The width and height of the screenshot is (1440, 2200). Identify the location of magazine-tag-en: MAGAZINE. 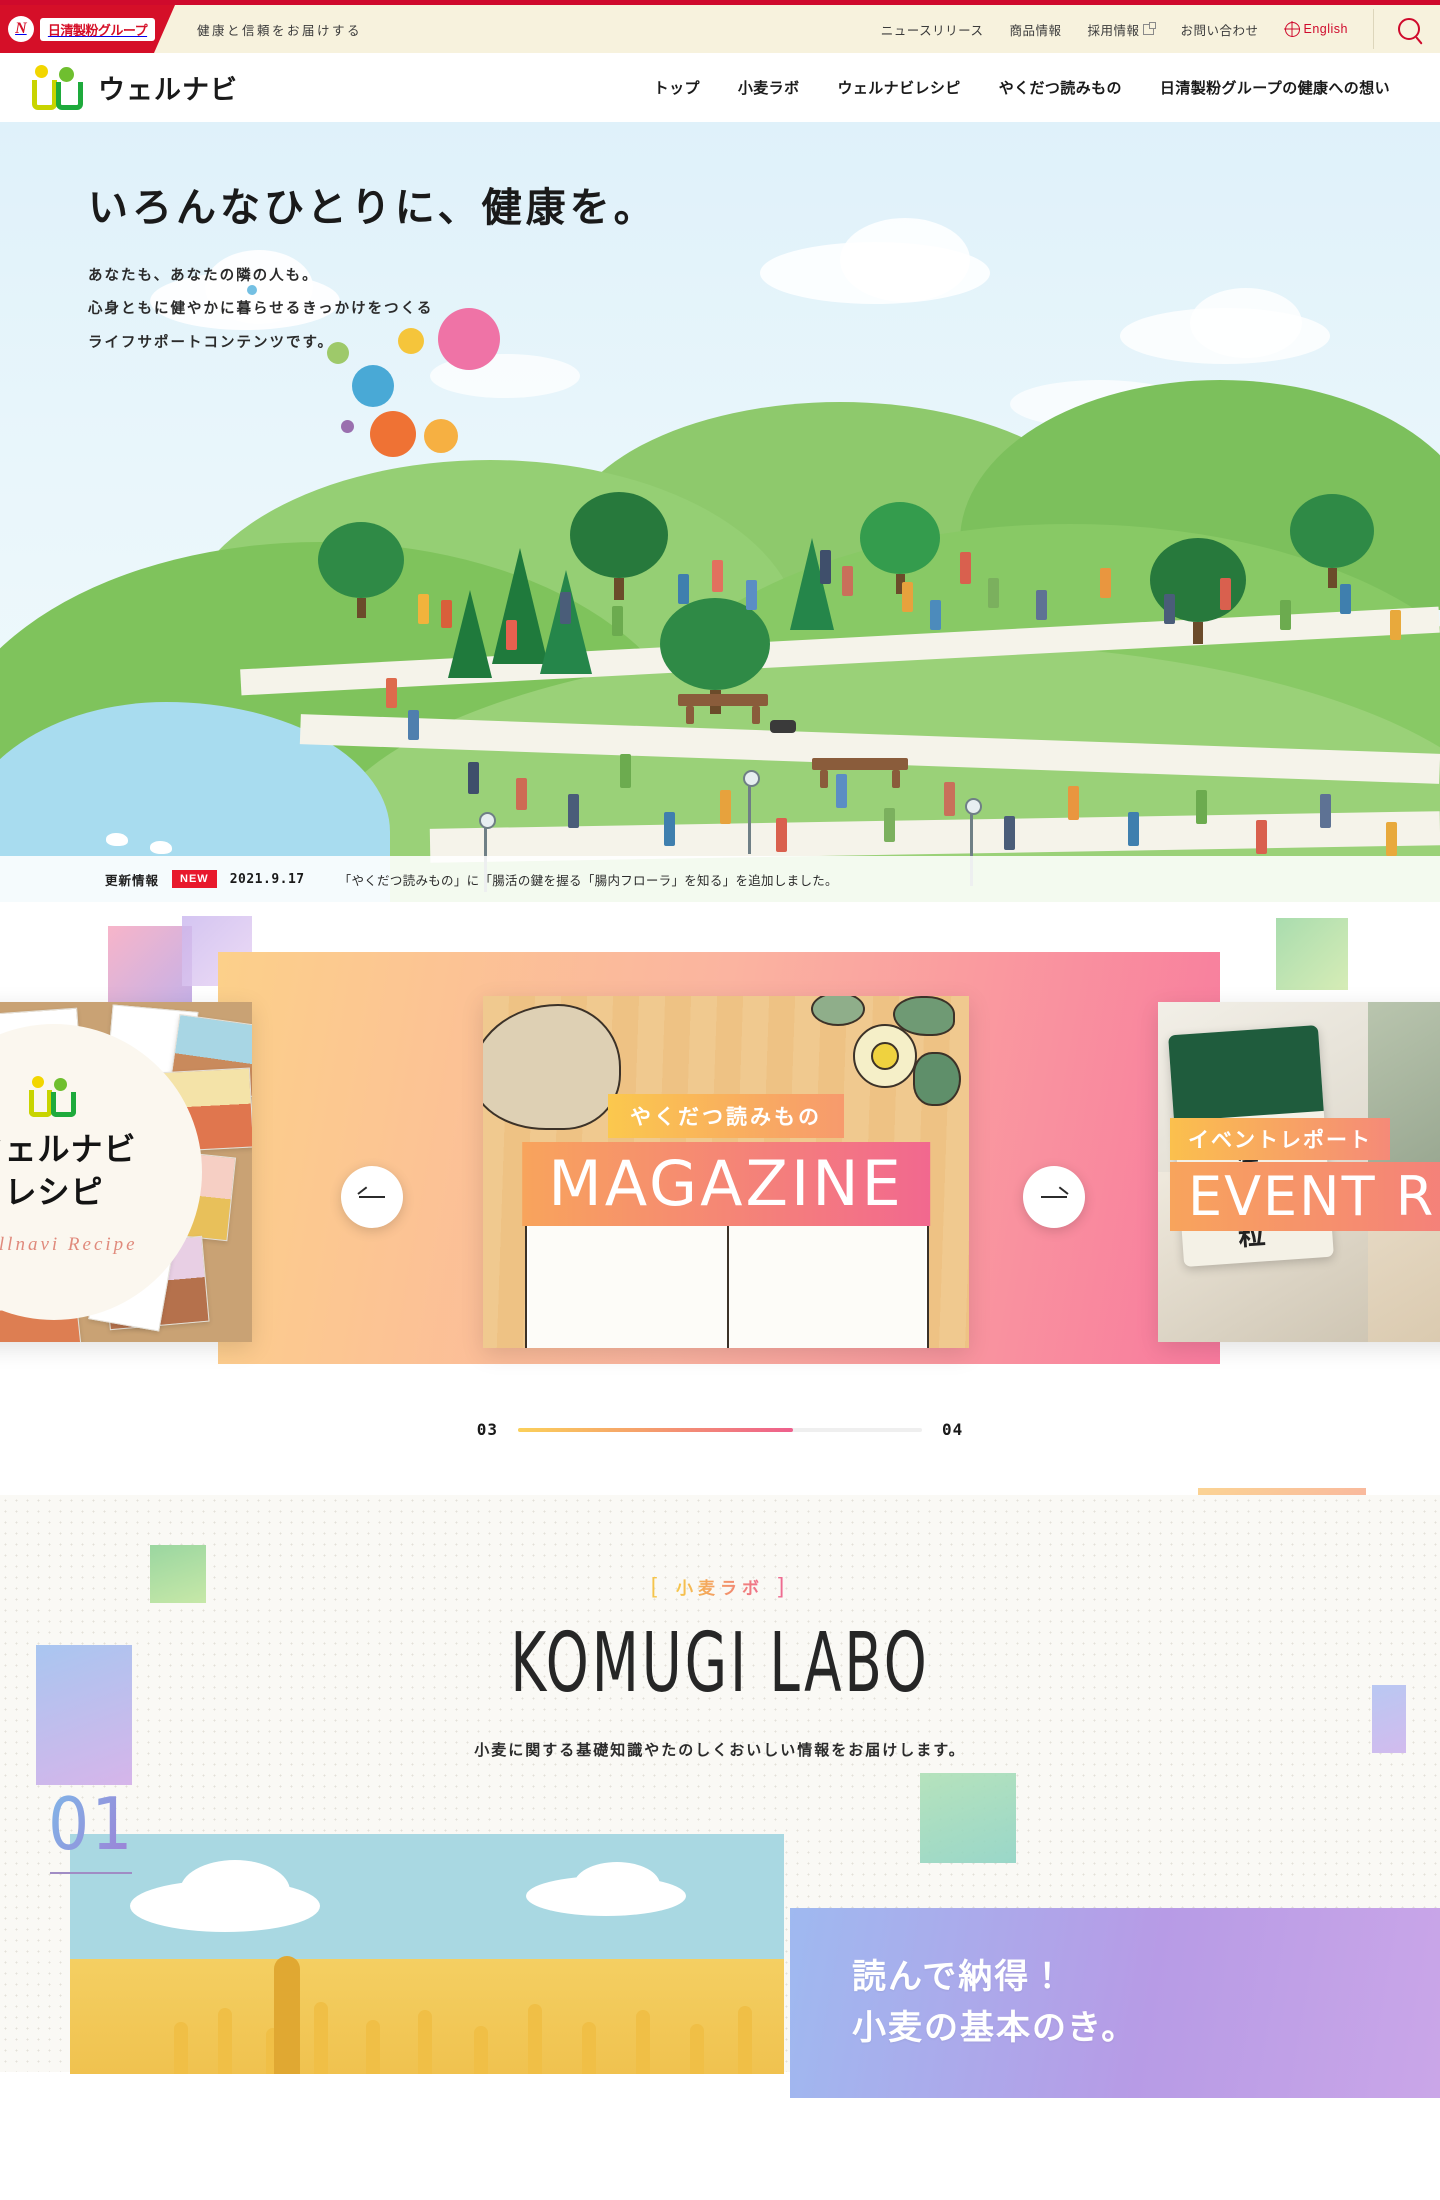
(726, 1184).